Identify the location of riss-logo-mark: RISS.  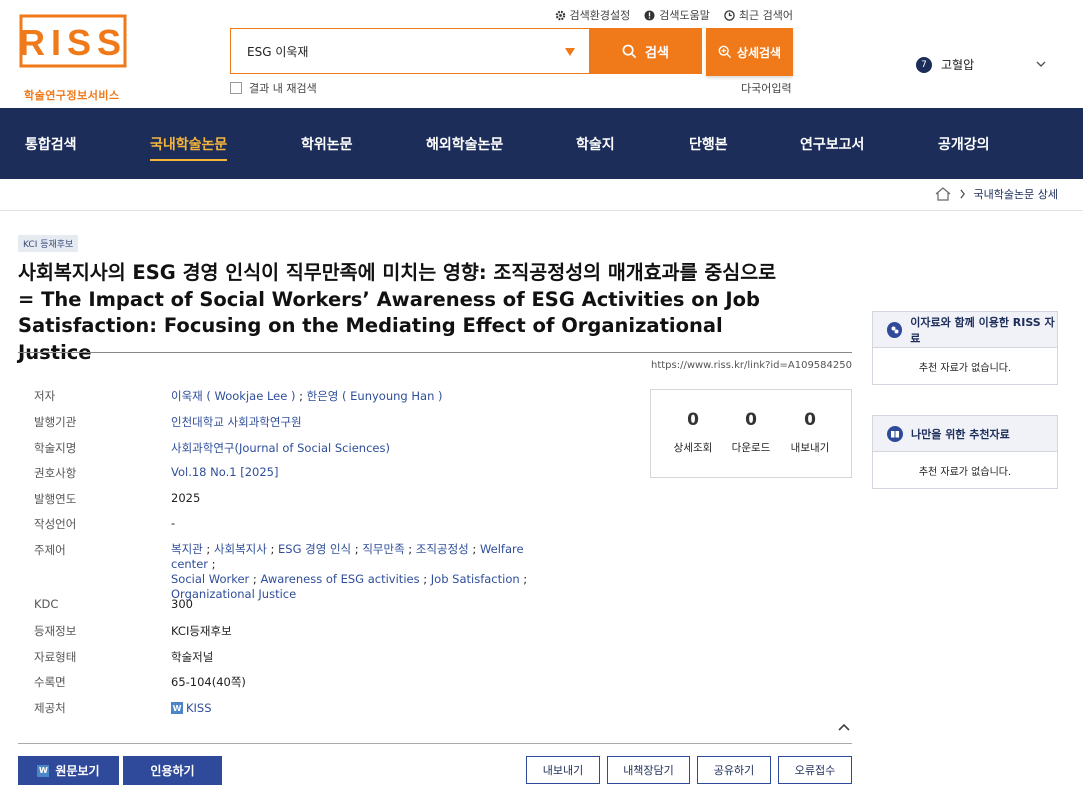
(73, 41).